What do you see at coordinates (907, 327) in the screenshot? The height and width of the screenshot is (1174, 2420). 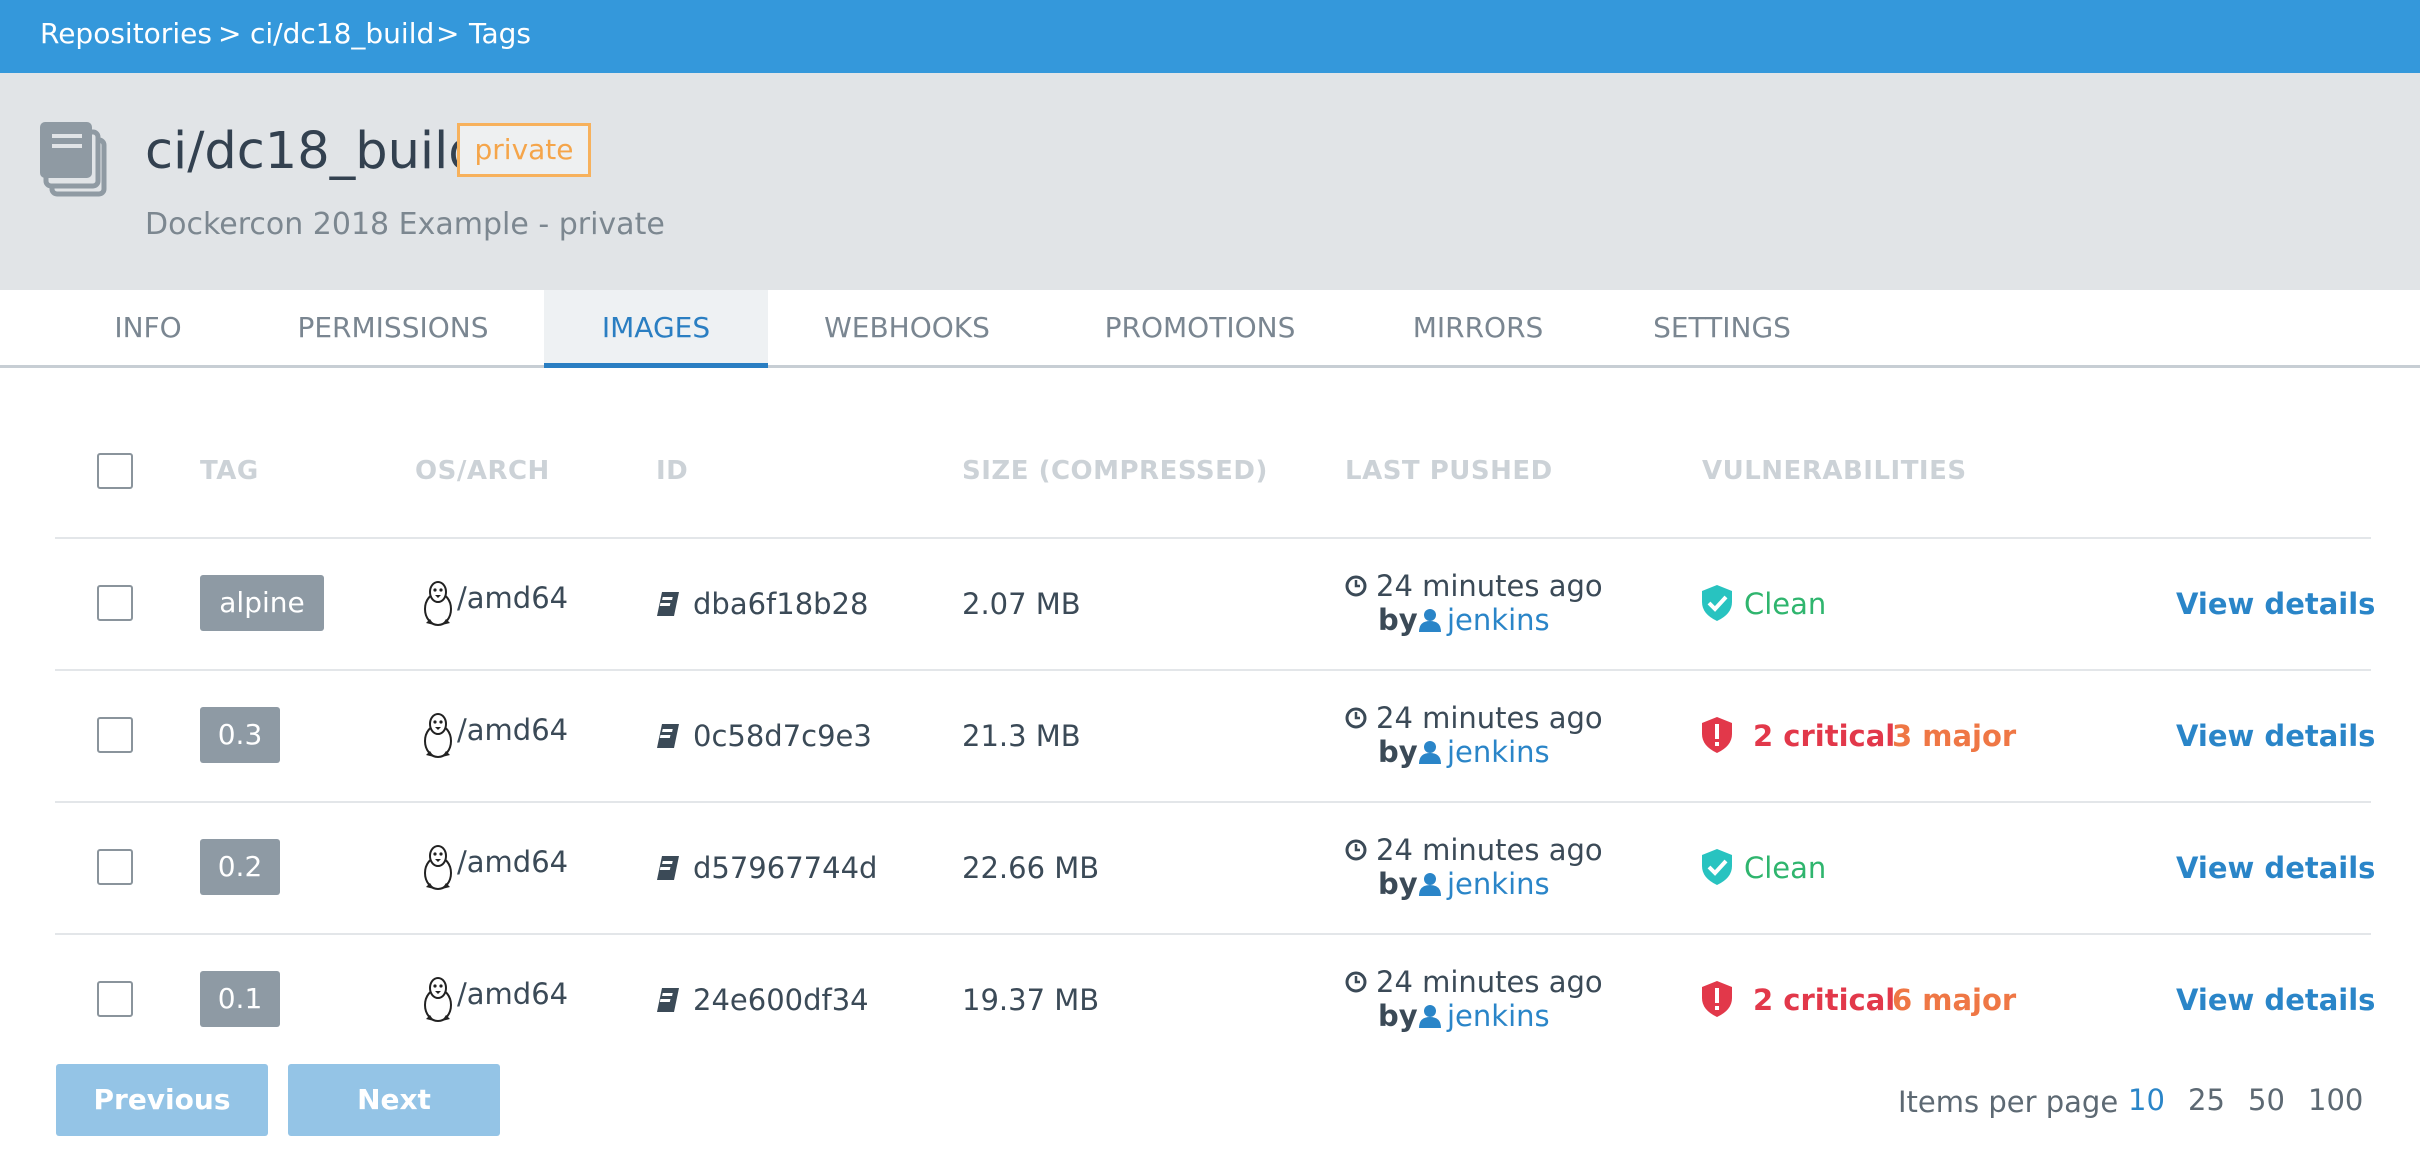 I see `tab-webhooks: WEBHOOKS` at bounding box center [907, 327].